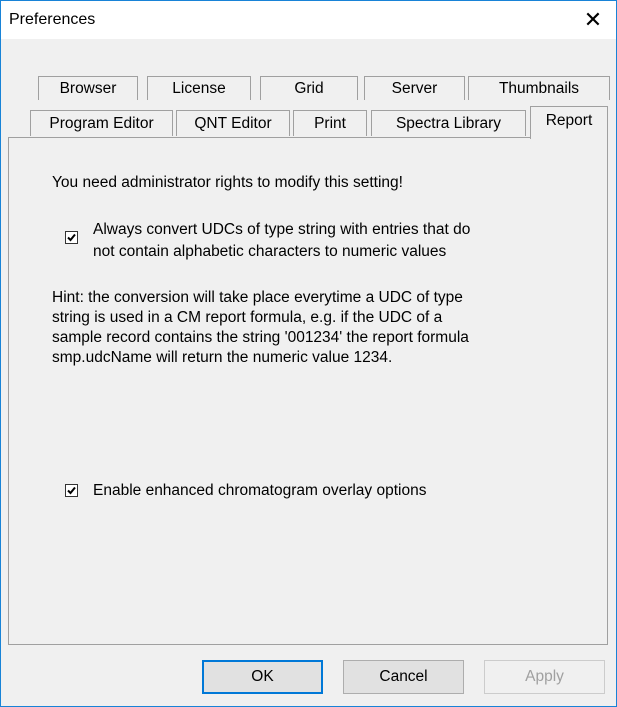 This screenshot has height=707, width=617. What do you see at coordinates (88, 88) in the screenshot?
I see `tab-browser: Browser` at bounding box center [88, 88].